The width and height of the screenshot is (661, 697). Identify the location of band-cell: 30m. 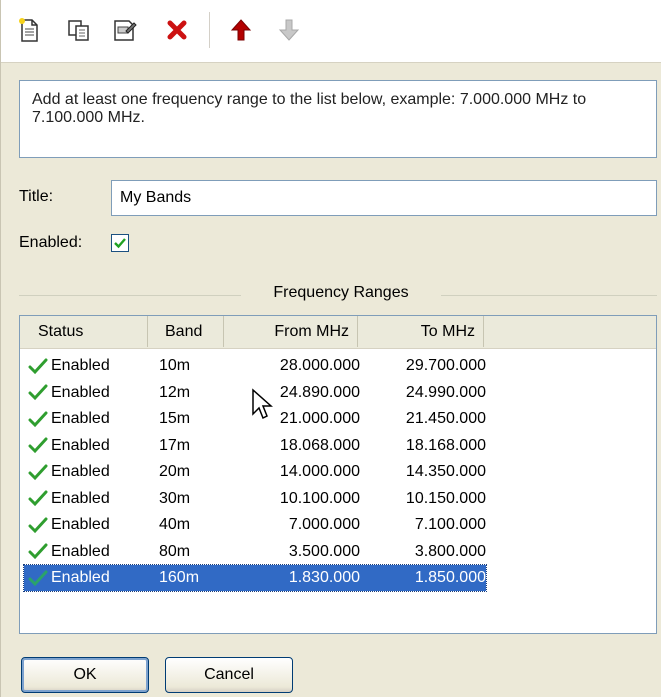
(175, 498).